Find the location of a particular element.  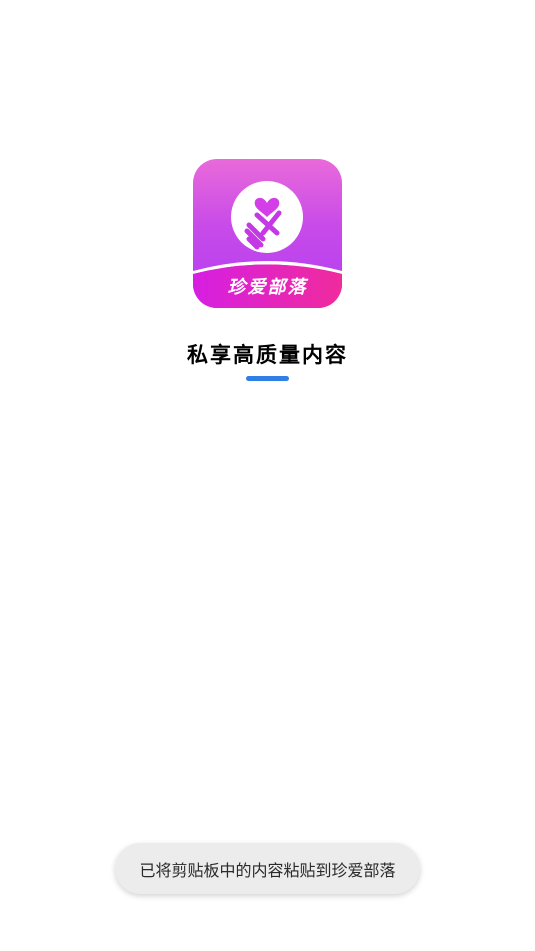

clipboard-toast: 已将剪贴板中的内容粘贴到珍爱部落 is located at coordinates (267, 868).